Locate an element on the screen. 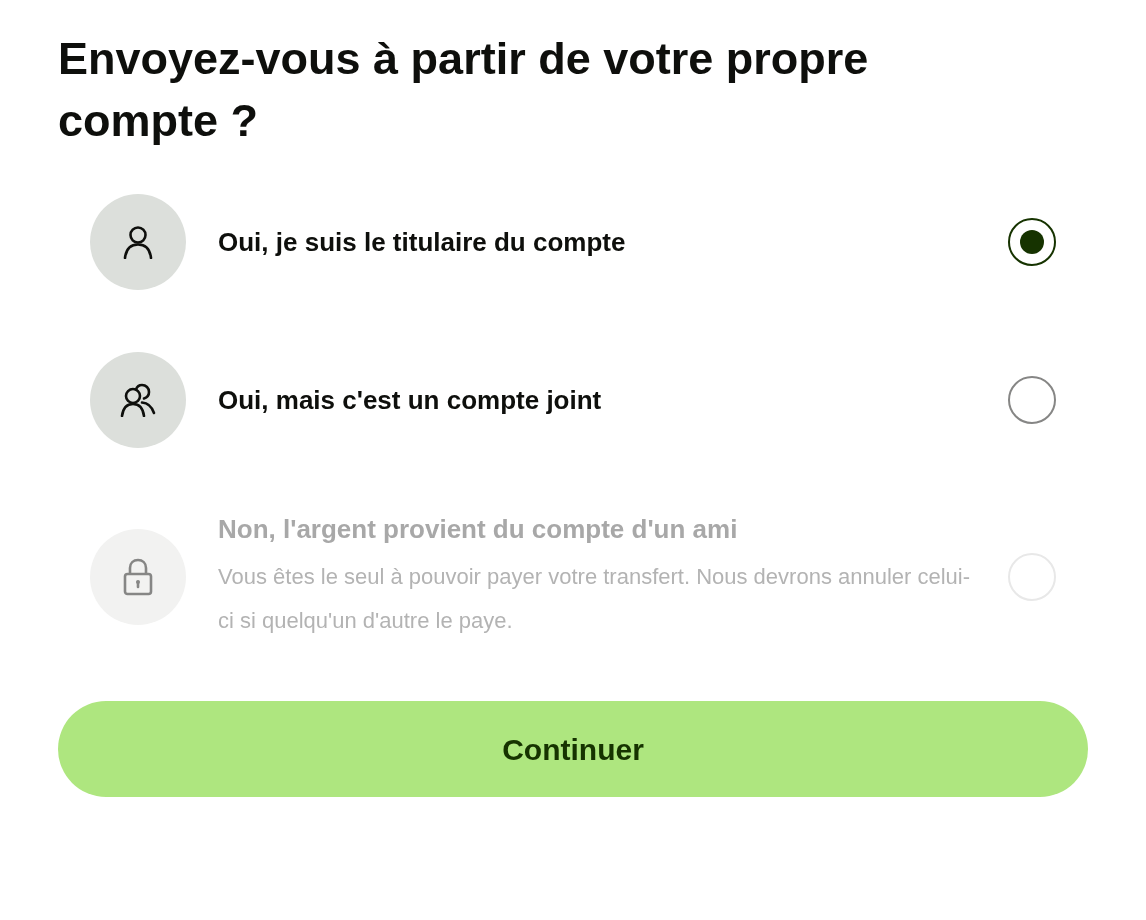 This screenshot has height=920, width=1146. continue-button: Continuer is located at coordinates (573, 749).